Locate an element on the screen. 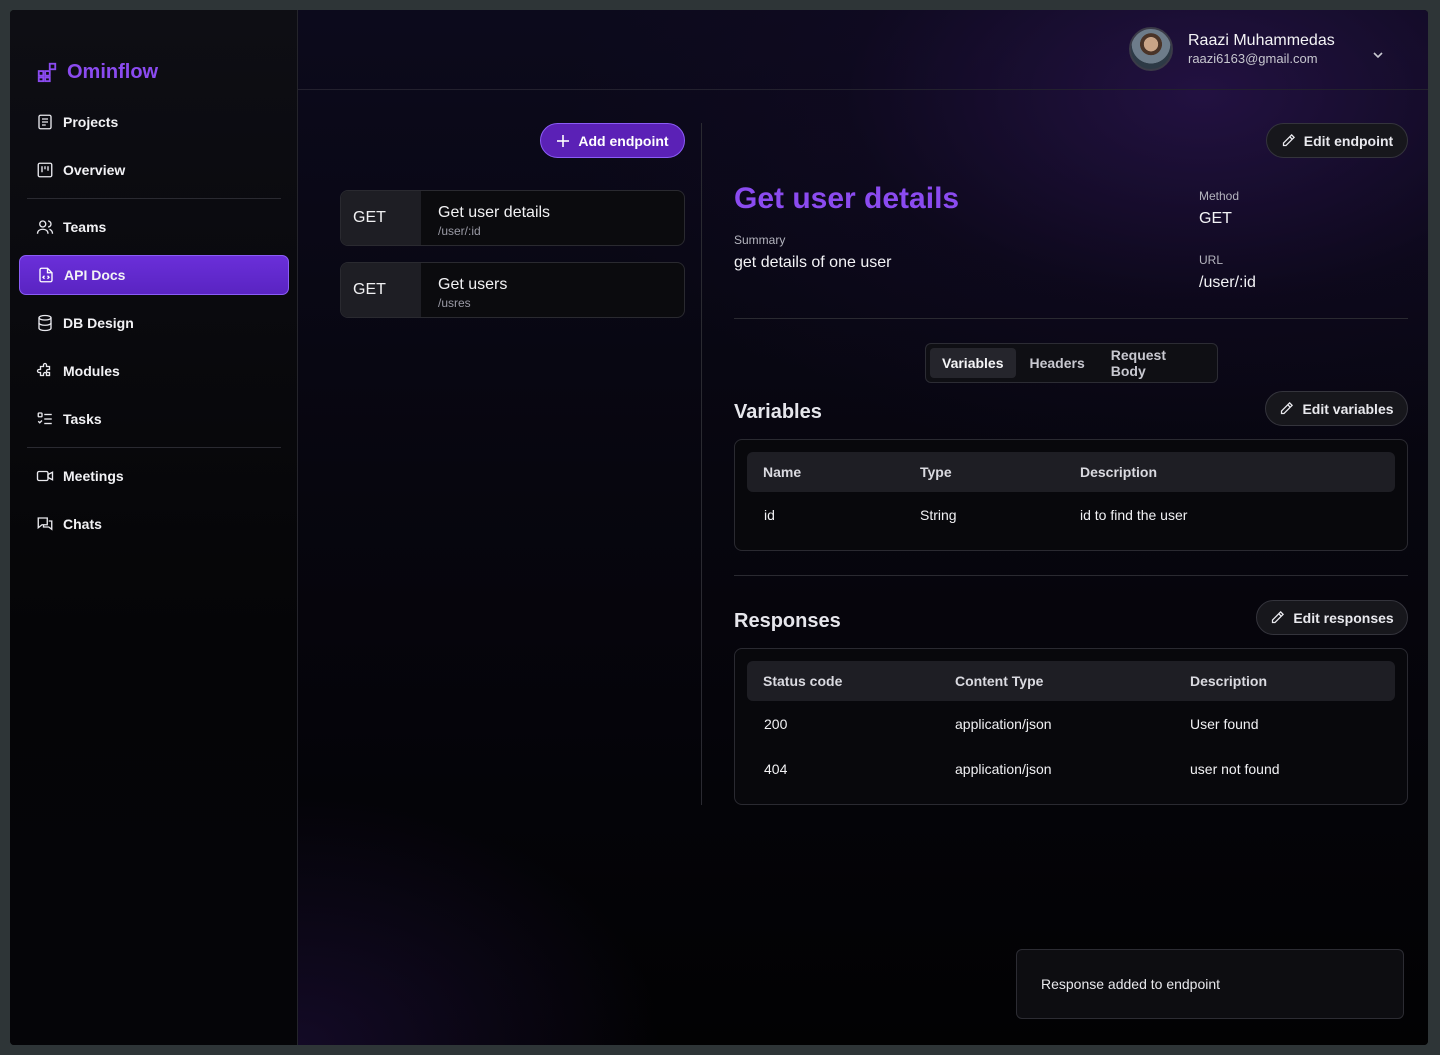 Image resolution: width=1440 pixels, height=1055 pixels. user-name: Raazi Muhammedas is located at coordinates (1261, 40).